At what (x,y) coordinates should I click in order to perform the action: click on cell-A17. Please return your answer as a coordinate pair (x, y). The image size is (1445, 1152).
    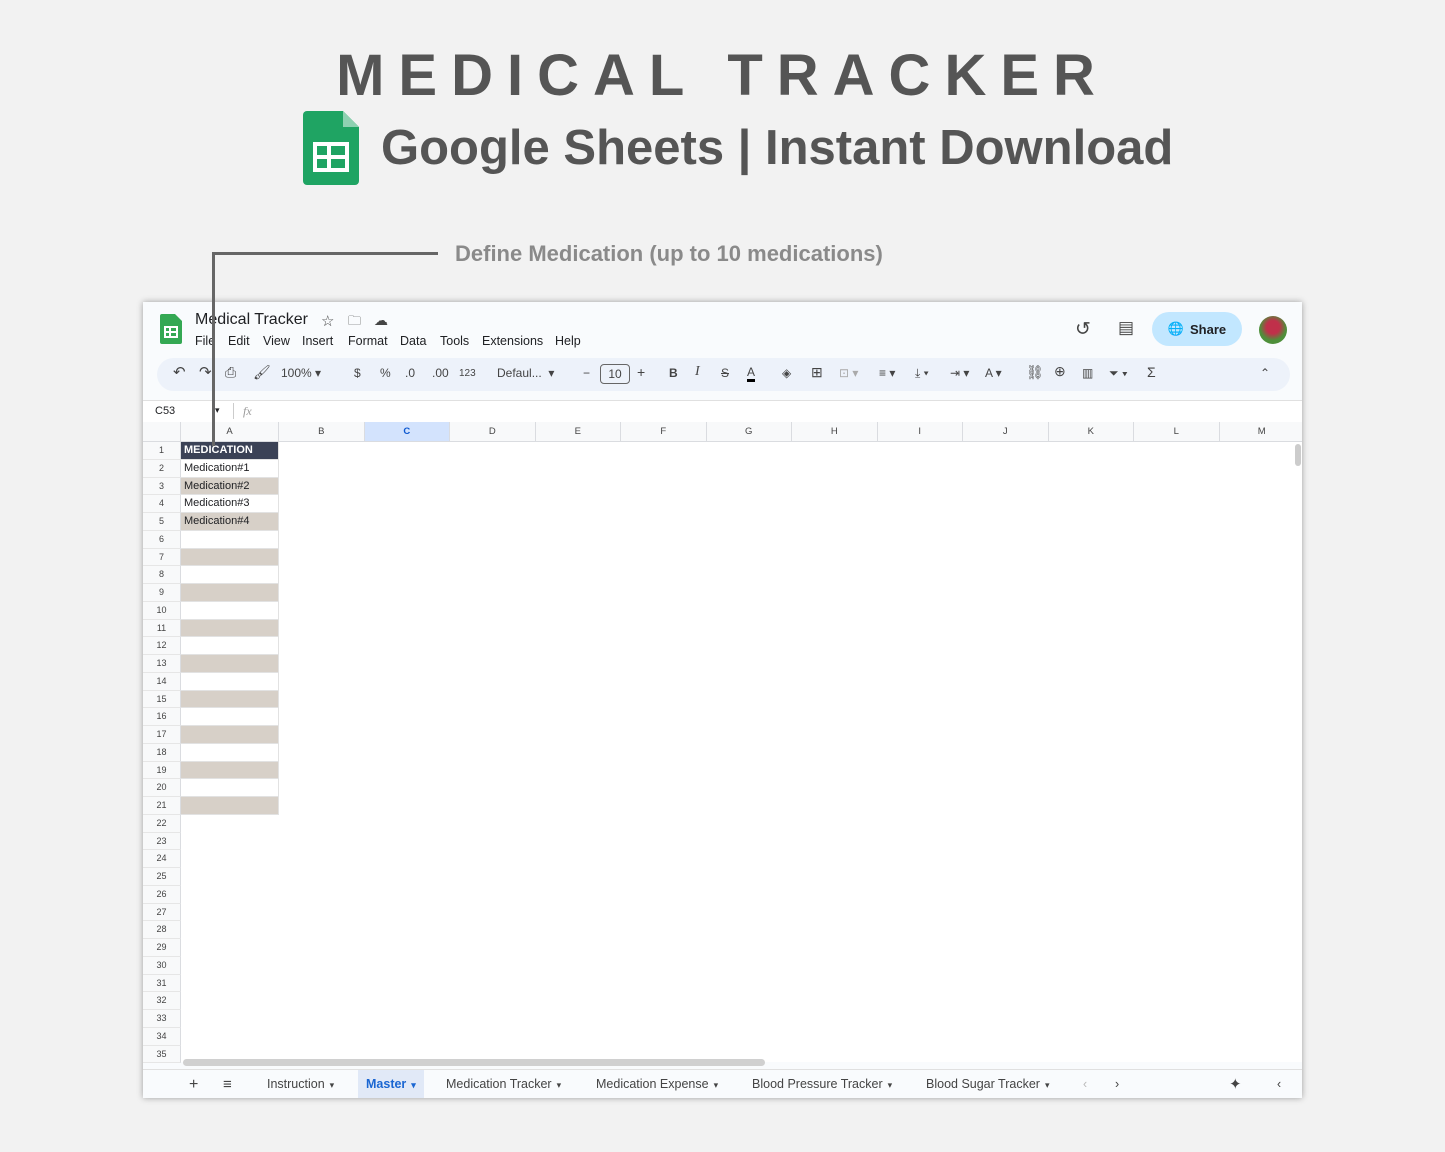
    Looking at the image, I should click on (230, 735).